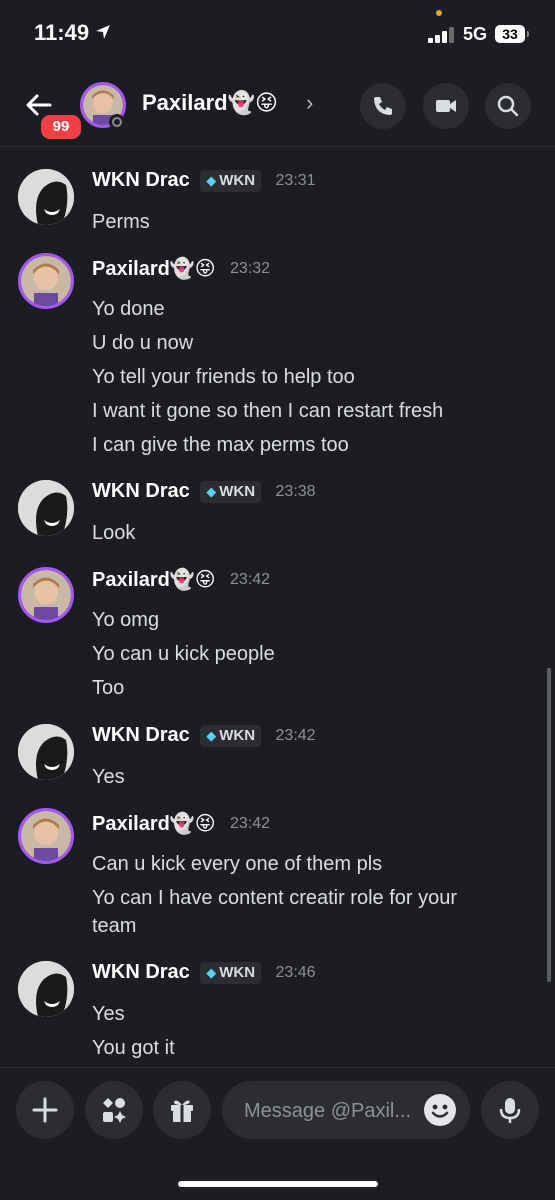 The width and height of the screenshot is (555, 1200). I want to click on message-header: WKN Drac ◆ WKN 23:31, so click(204, 183).